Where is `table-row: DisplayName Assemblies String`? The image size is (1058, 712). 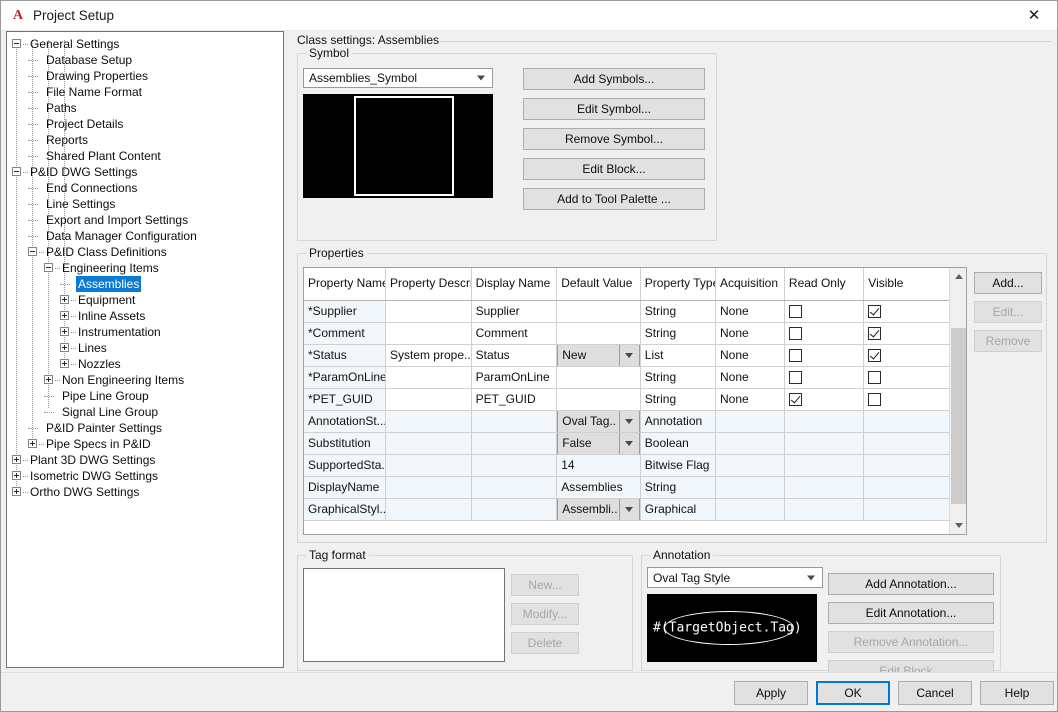 table-row: DisplayName Assemblies String is located at coordinates (627, 487).